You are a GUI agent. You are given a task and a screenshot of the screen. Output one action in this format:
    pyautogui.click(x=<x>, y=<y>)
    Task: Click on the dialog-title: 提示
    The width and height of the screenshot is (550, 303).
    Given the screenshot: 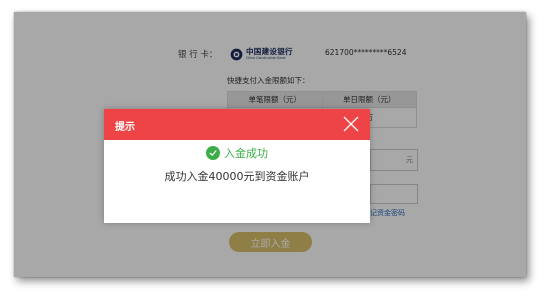 What is the action you would take?
    pyautogui.click(x=125, y=127)
    